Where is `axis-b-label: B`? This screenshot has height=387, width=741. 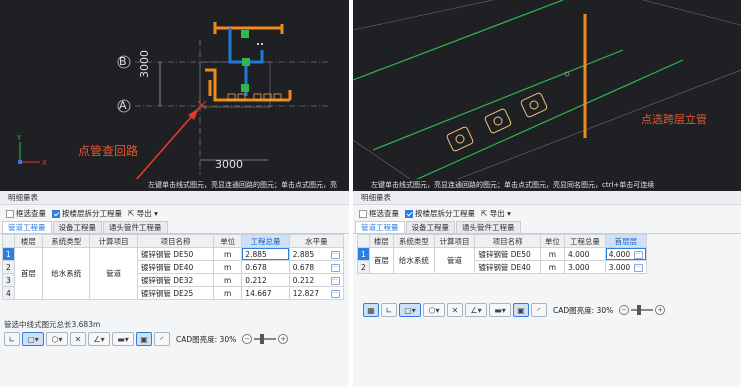 axis-b-label: B is located at coordinates (123, 61).